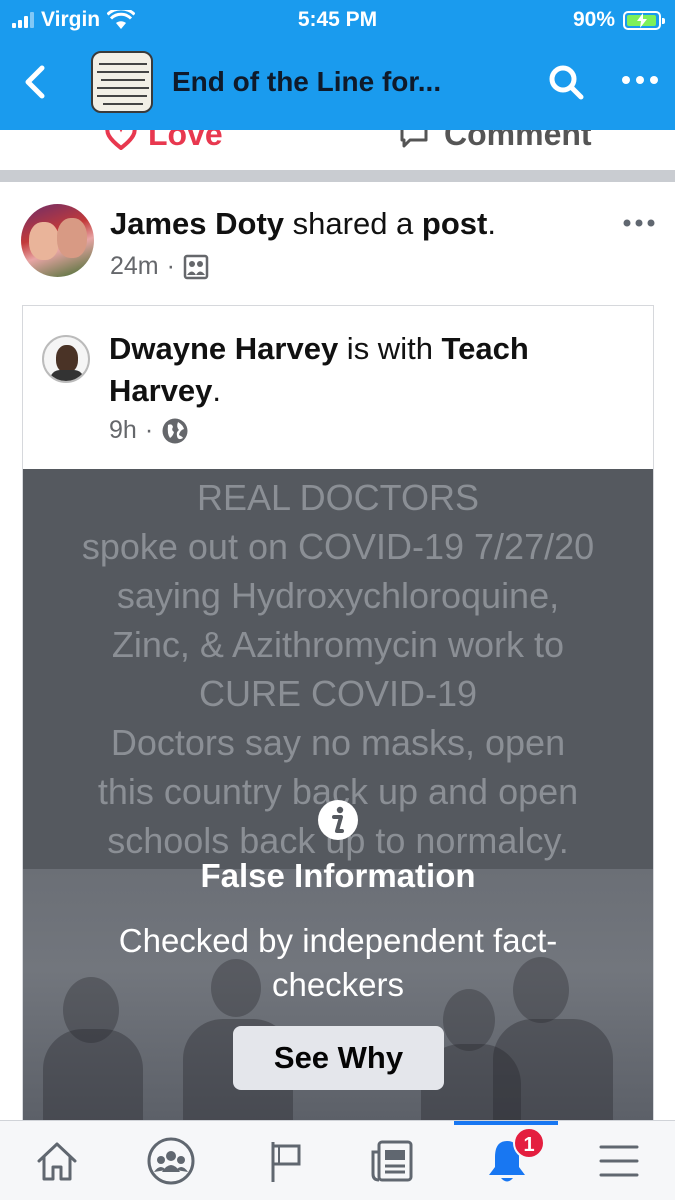 The width and height of the screenshot is (675, 1200). Describe the element at coordinates (197, 223) in the screenshot. I see `post-author: James Doty` at that location.